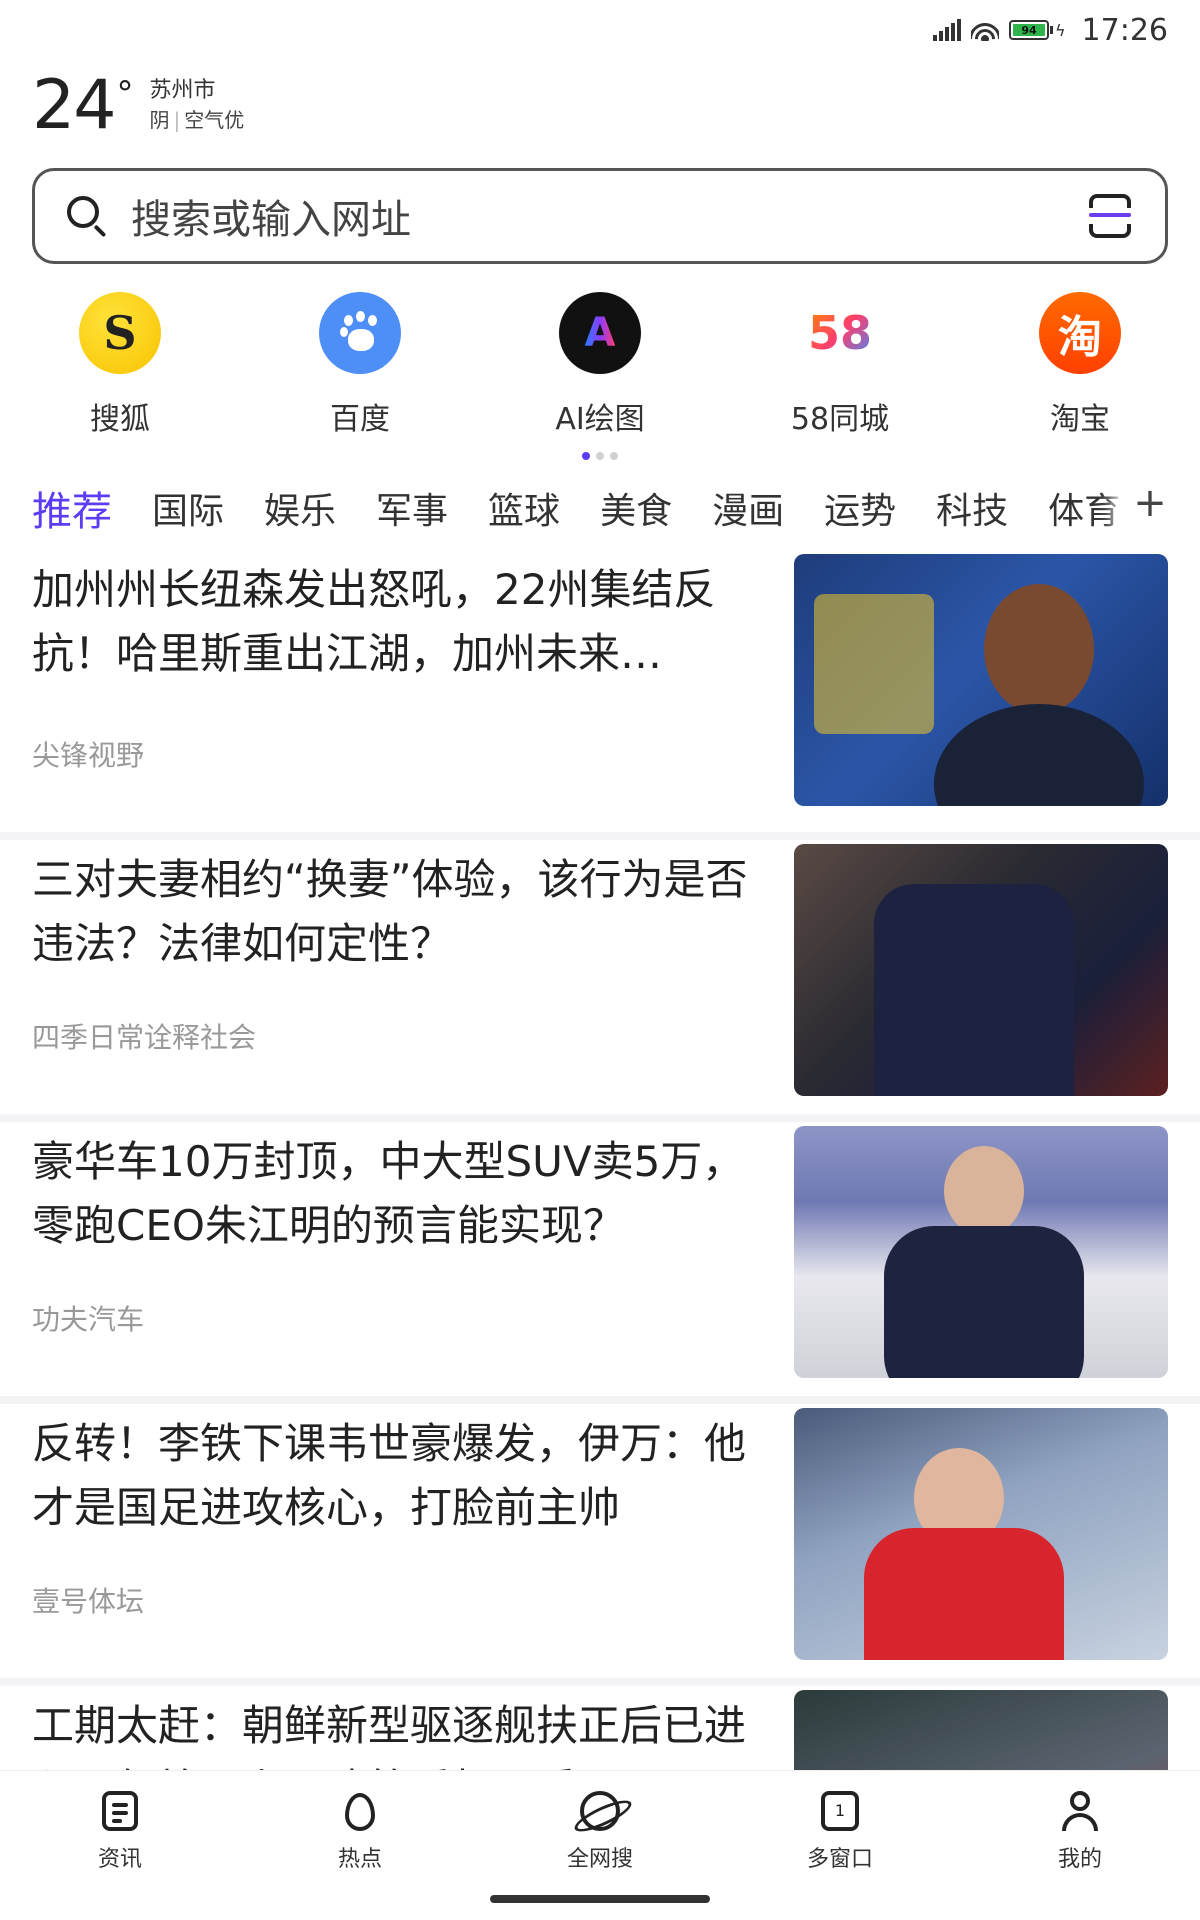 This screenshot has height=1920, width=1200. I want to click on add-tab-button: +, so click(1150, 504).